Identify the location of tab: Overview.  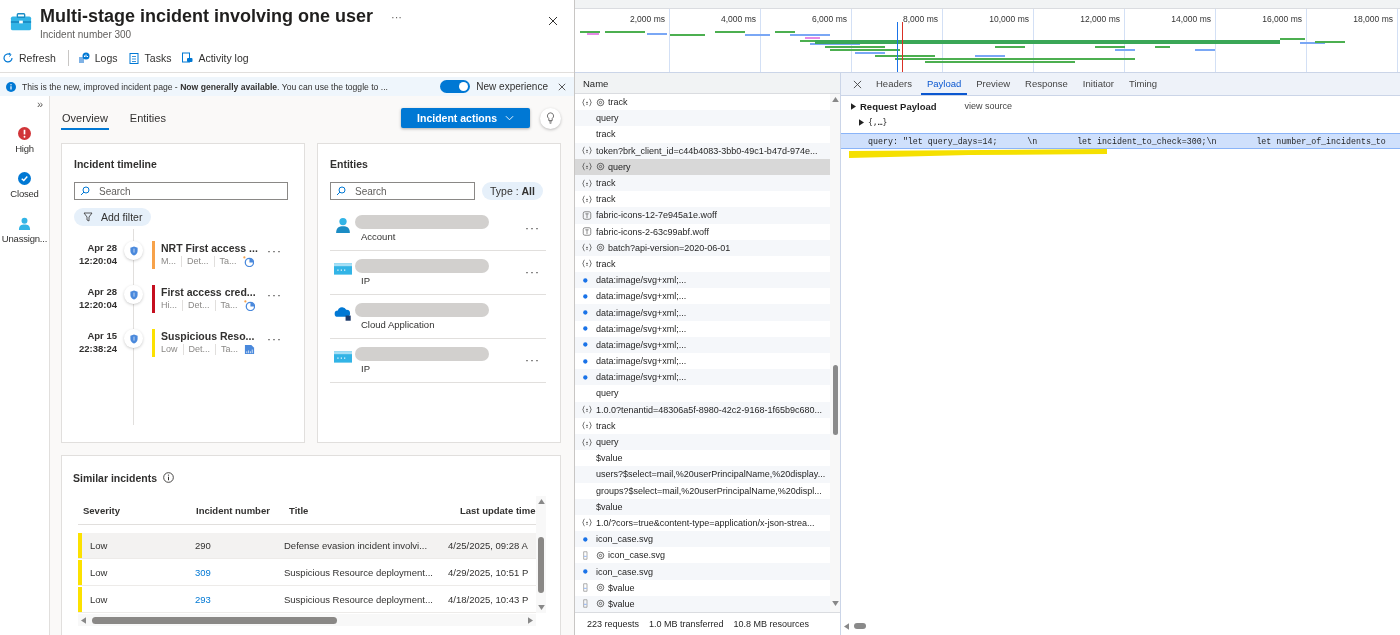
(85, 118).